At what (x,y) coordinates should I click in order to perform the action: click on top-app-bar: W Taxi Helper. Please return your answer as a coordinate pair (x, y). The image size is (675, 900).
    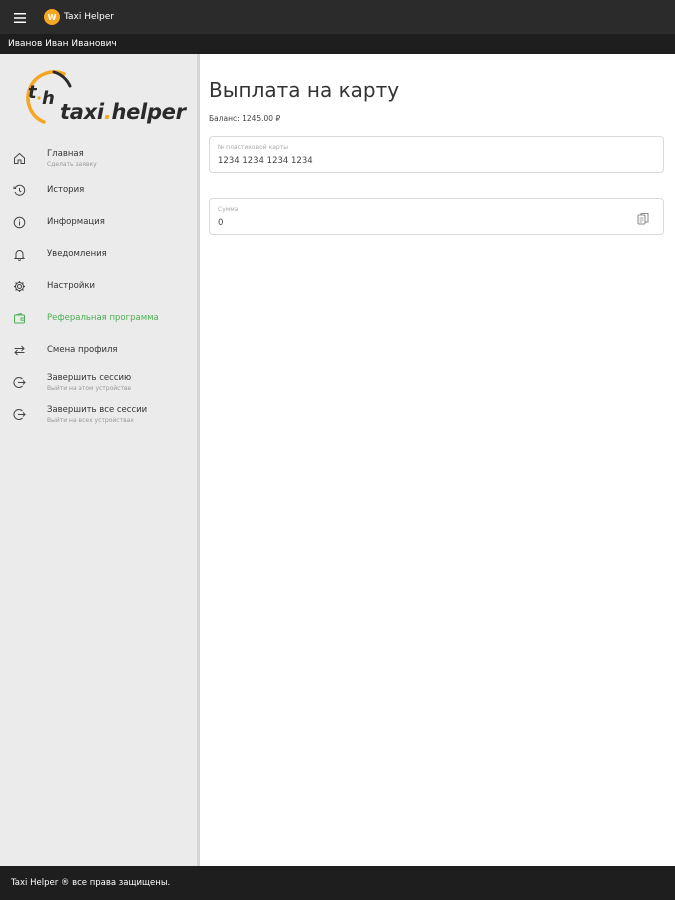
    Looking at the image, I should click on (337, 17).